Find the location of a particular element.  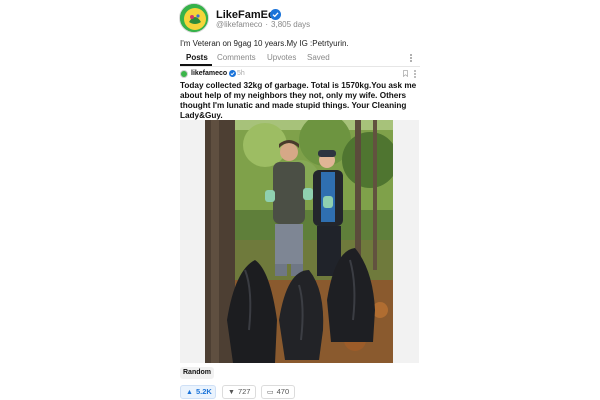

avatar-image is located at coordinates (194, 18).